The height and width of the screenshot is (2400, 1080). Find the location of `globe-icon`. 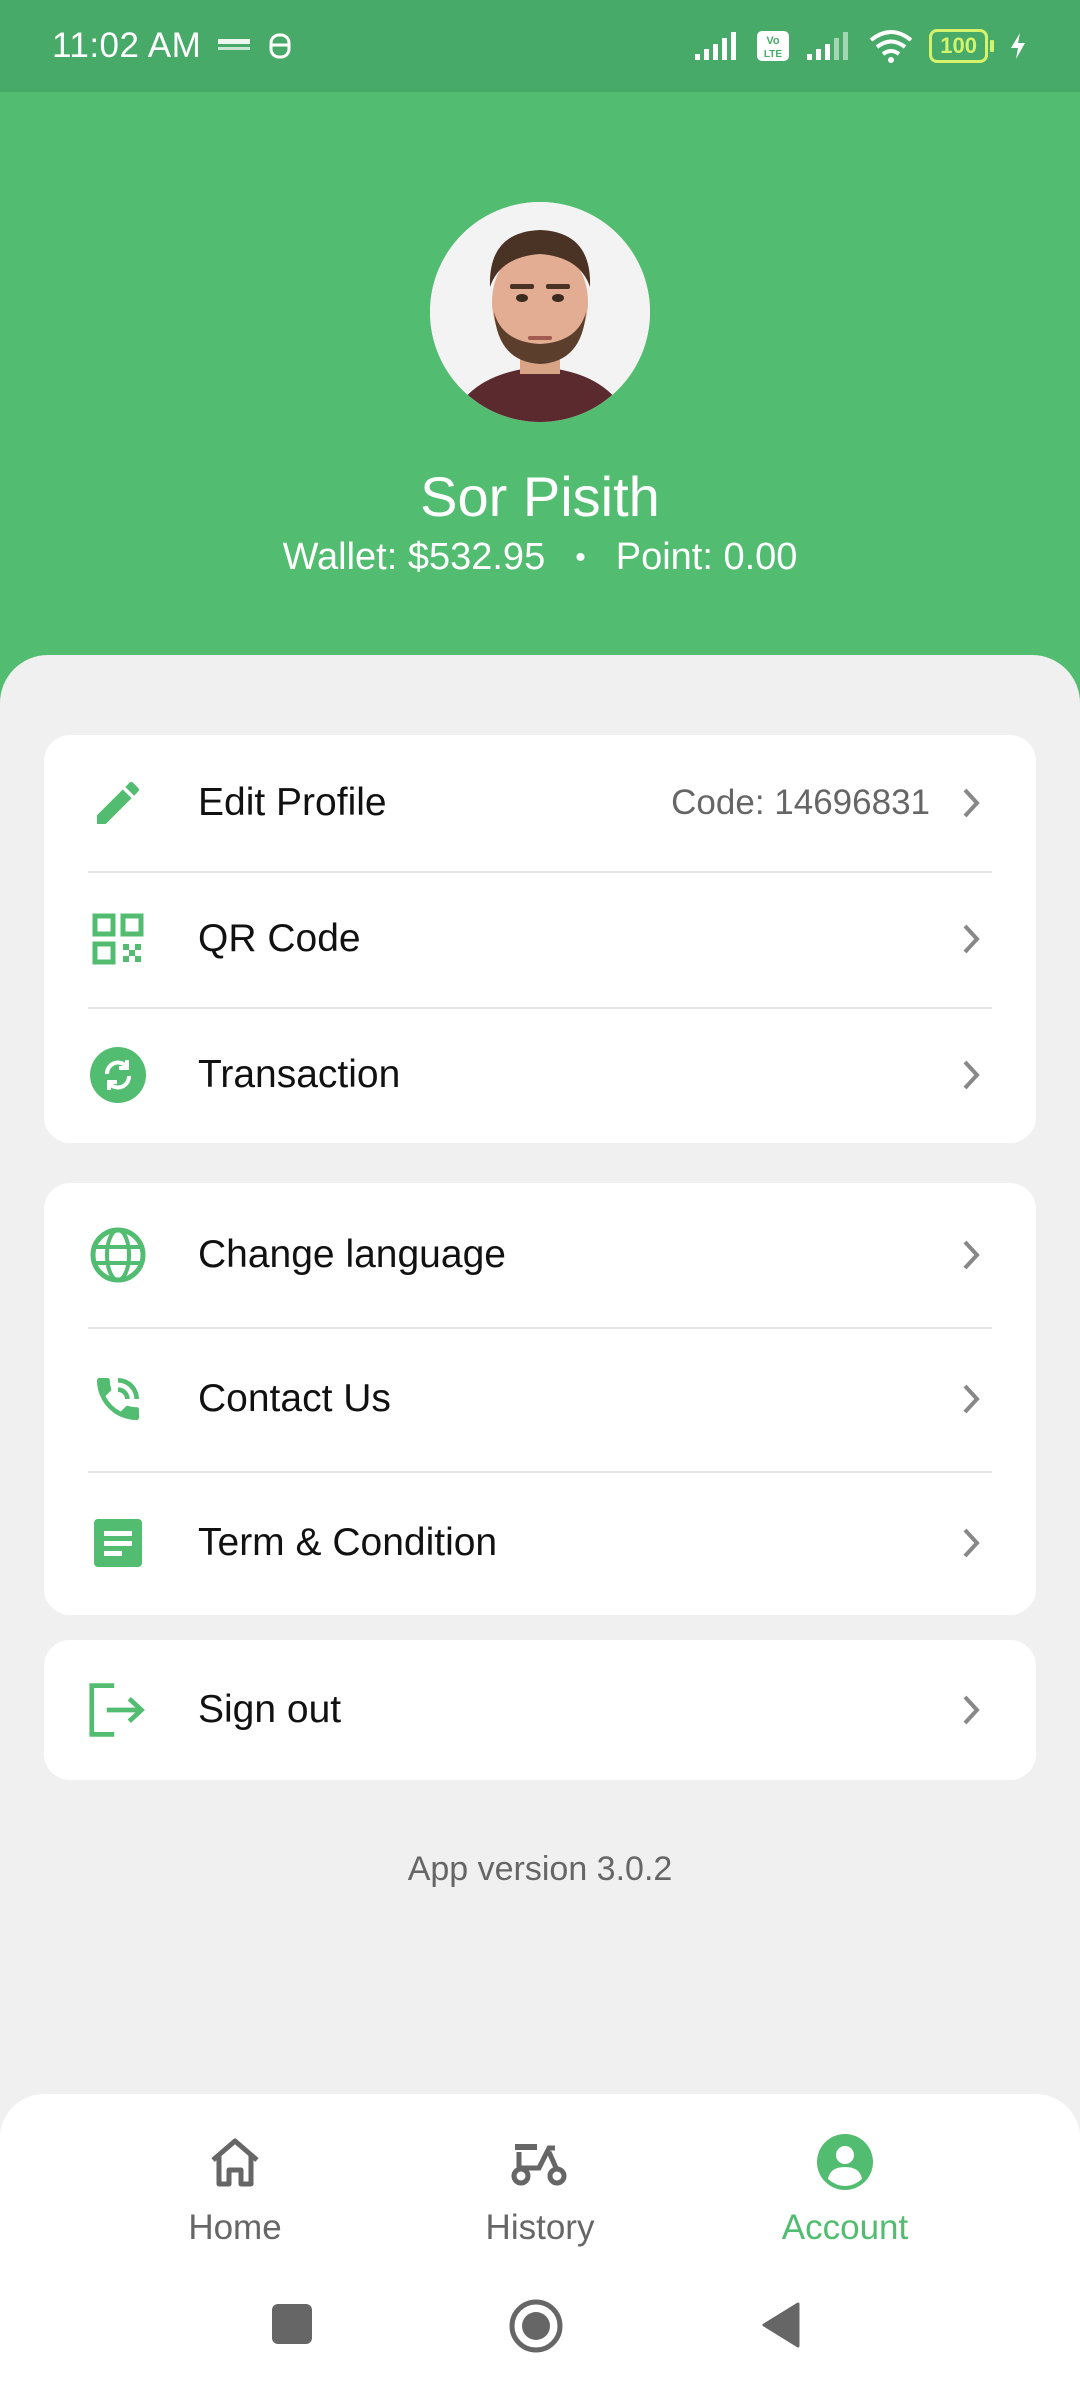

globe-icon is located at coordinates (118, 1255).